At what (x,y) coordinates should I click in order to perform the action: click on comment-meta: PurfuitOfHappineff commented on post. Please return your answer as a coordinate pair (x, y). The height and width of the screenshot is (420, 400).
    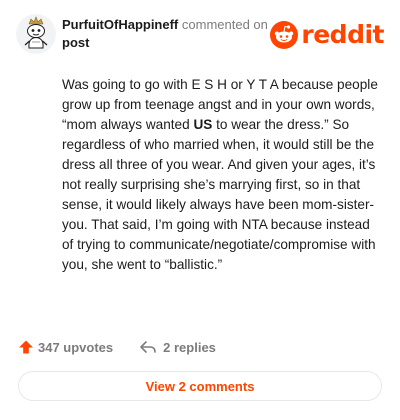
    Looking at the image, I should click on (167, 34).